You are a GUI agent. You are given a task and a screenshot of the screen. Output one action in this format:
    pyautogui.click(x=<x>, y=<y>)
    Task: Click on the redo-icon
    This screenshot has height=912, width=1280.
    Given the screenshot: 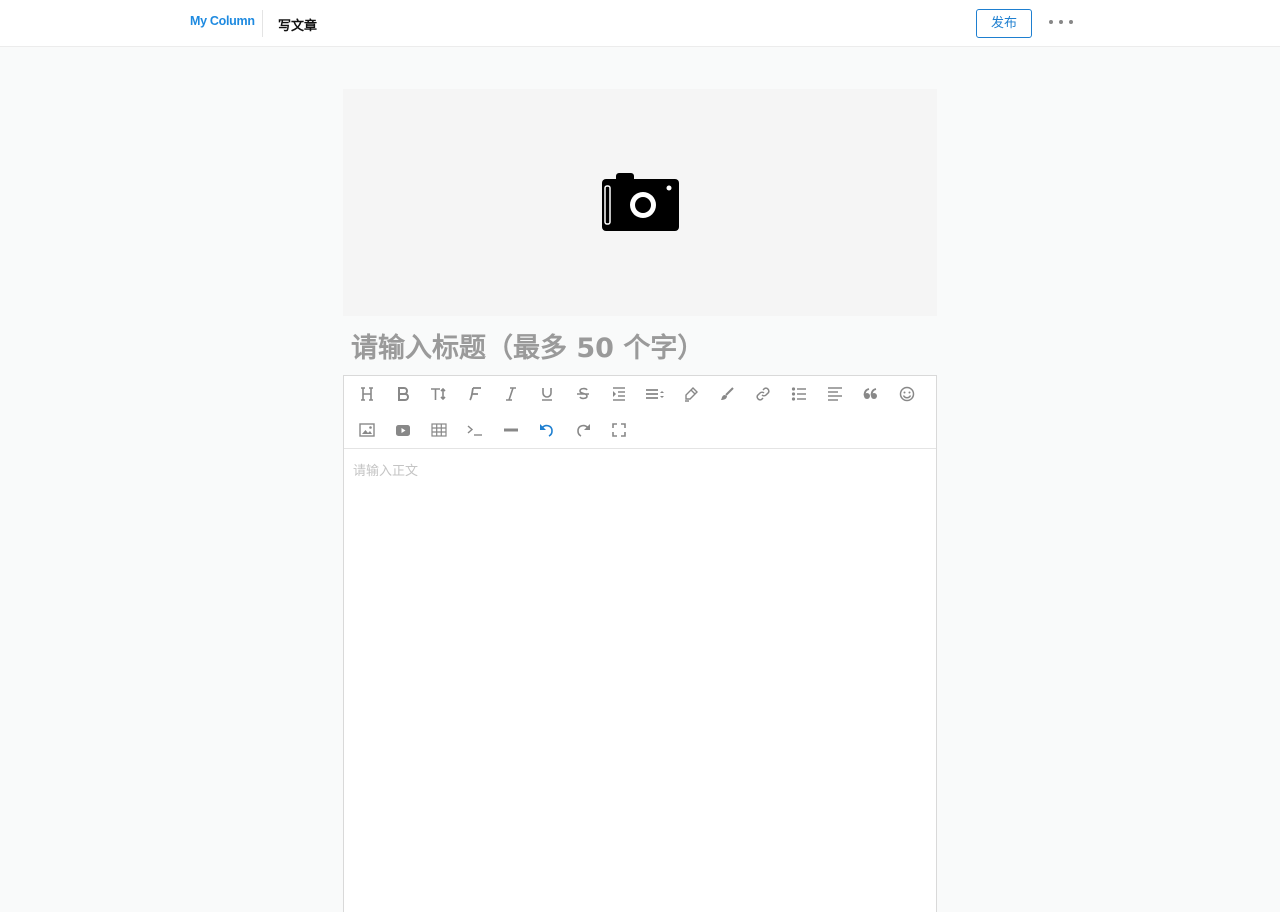 What is the action you would take?
    pyautogui.click(x=583, y=430)
    